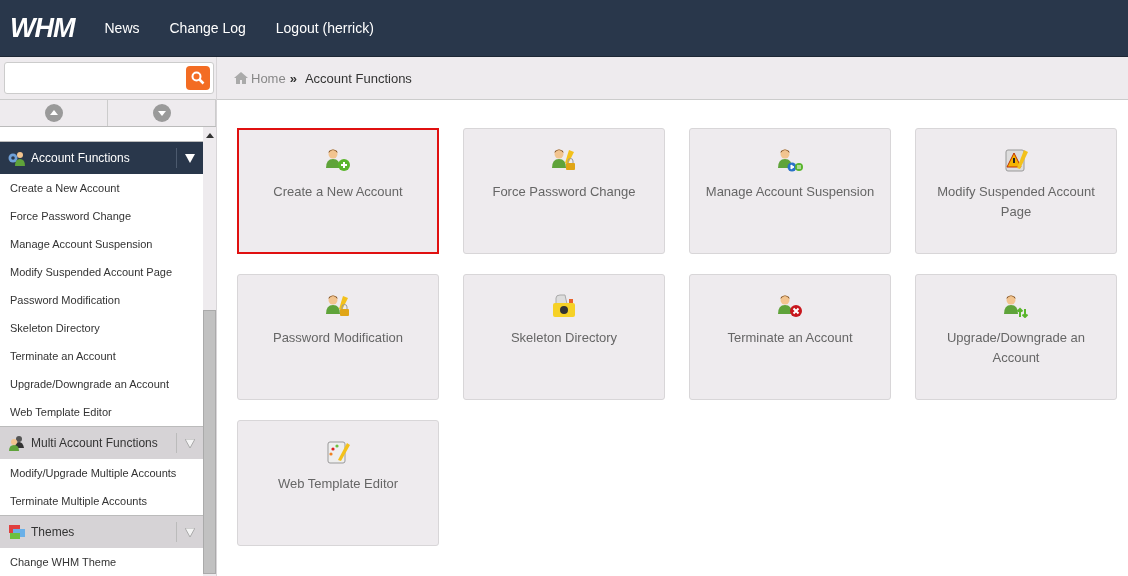  Describe the element at coordinates (358, 78) in the screenshot. I see `breadcrumb-current: Account Functions` at that location.